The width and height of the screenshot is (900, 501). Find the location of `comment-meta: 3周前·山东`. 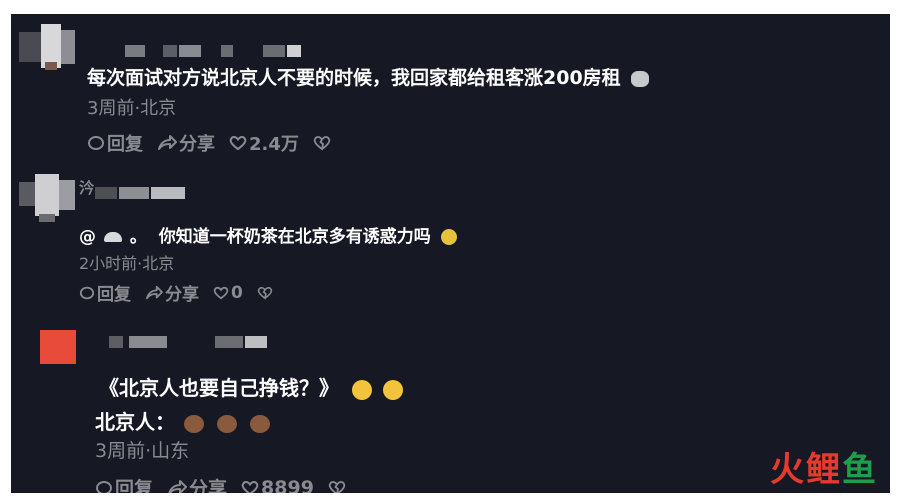

comment-meta: 3周前·山东 is located at coordinates (142, 451).